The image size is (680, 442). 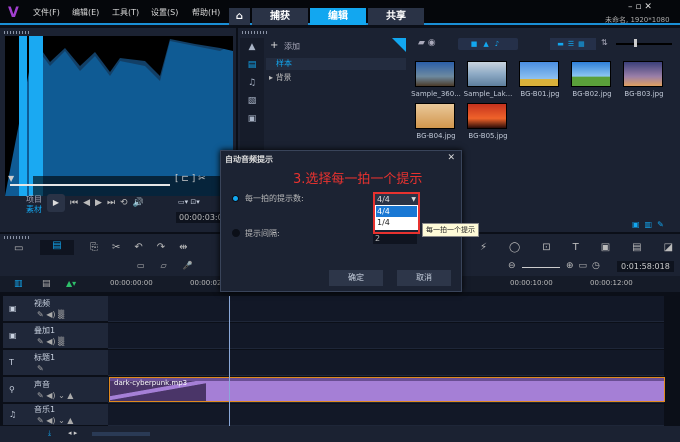 What do you see at coordinates (190, 179) in the screenshot?
I see `mark-in-out-icons: [ ⊏ ] ✂` at bounding box center [190, 179].